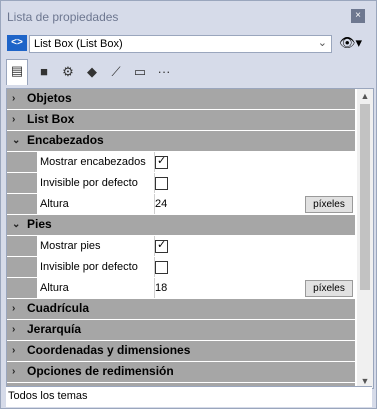  I want to click on gear-icon: ⚙, so click(68, 72).